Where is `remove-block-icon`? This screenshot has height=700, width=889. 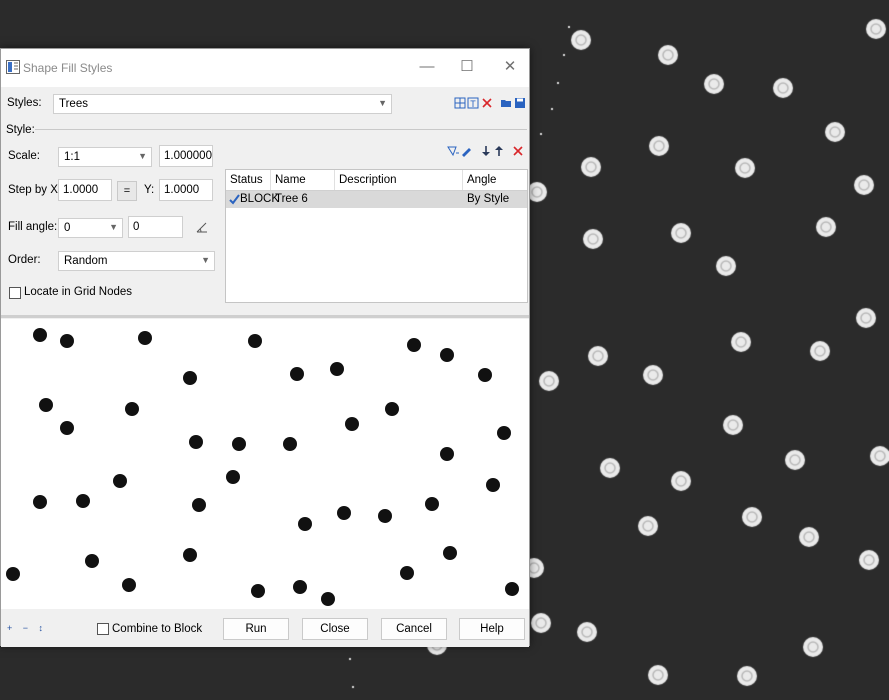
remove-block-icon is located at coordinates (518, 151).